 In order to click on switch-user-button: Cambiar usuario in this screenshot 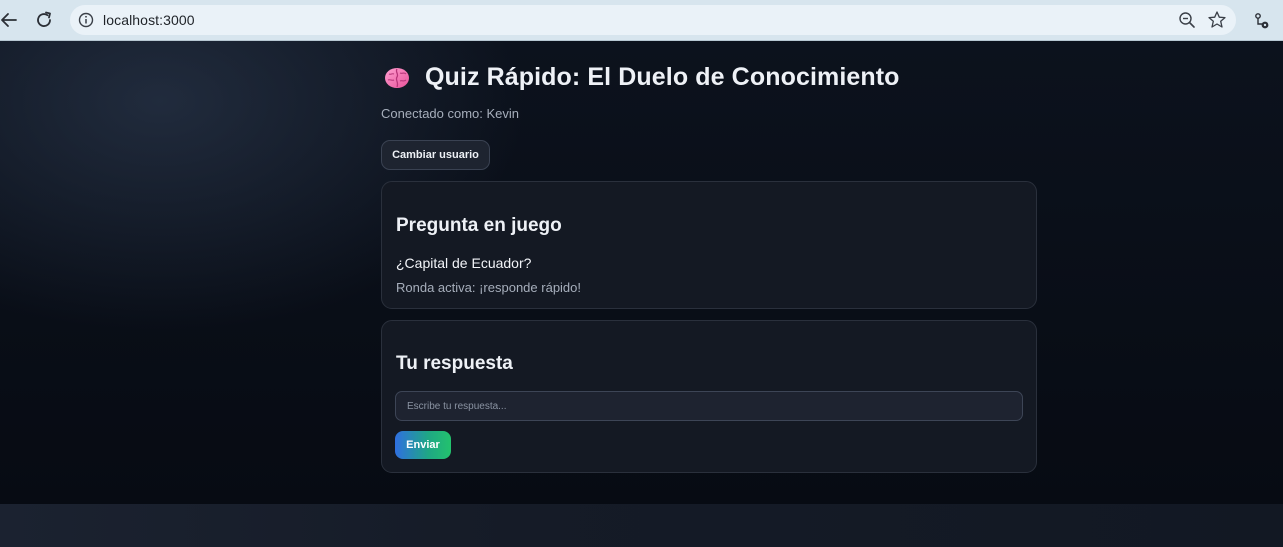, I will do `click(435, 155)`.